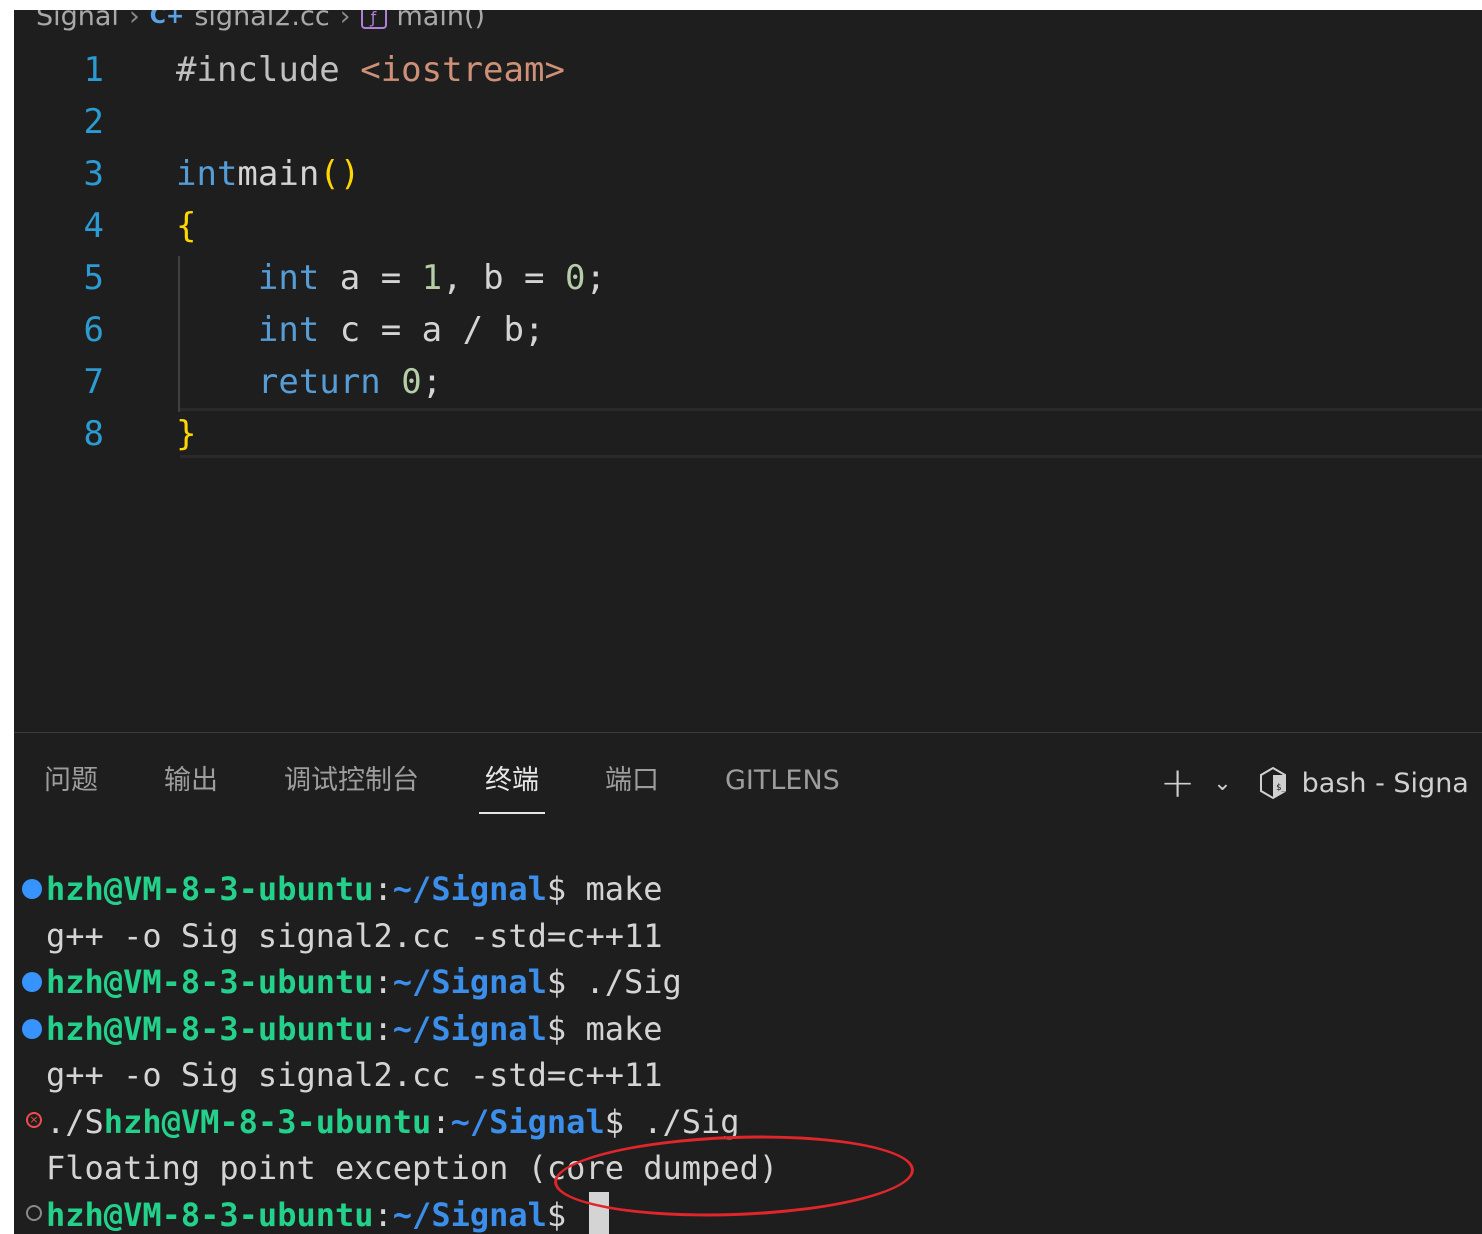 The height and width of the screenshot is (1234, 1482). What do you see at coordinates (93, 226) in the screenshot?
I see `line-number: 4` at bounding box center [93, 226].